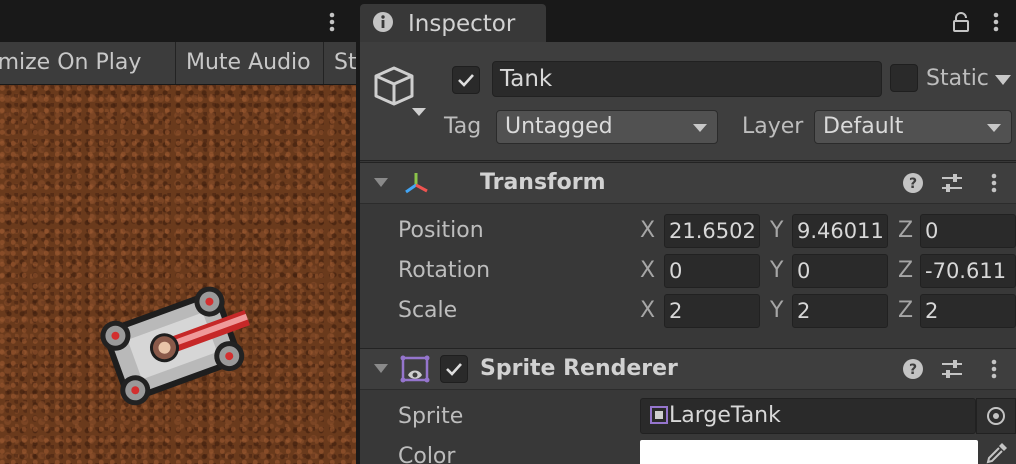 The height and width of the screenshot is (464, 1016). I want to click on tank-sprite, so click(175, 346).